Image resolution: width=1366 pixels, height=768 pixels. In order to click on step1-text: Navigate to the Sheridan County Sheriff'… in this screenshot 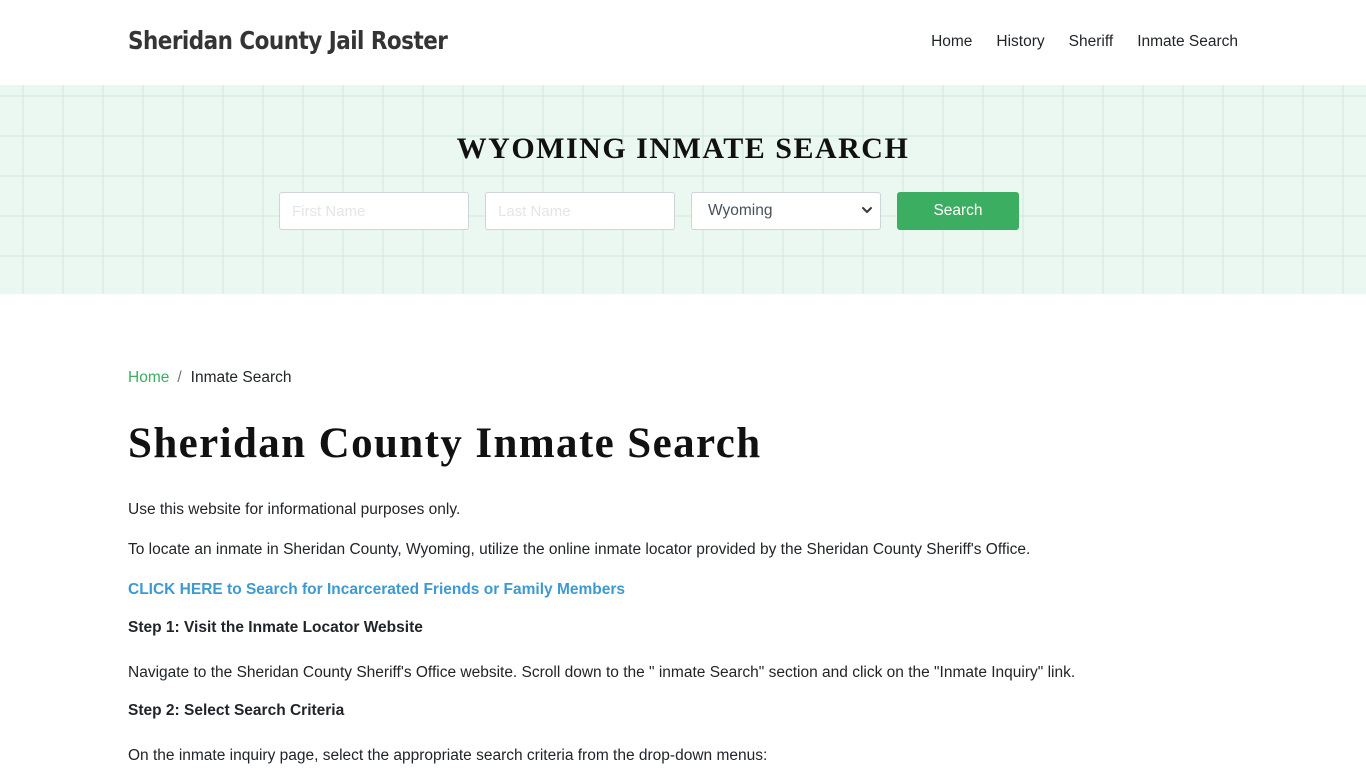, I will do `click(602, 672)`.